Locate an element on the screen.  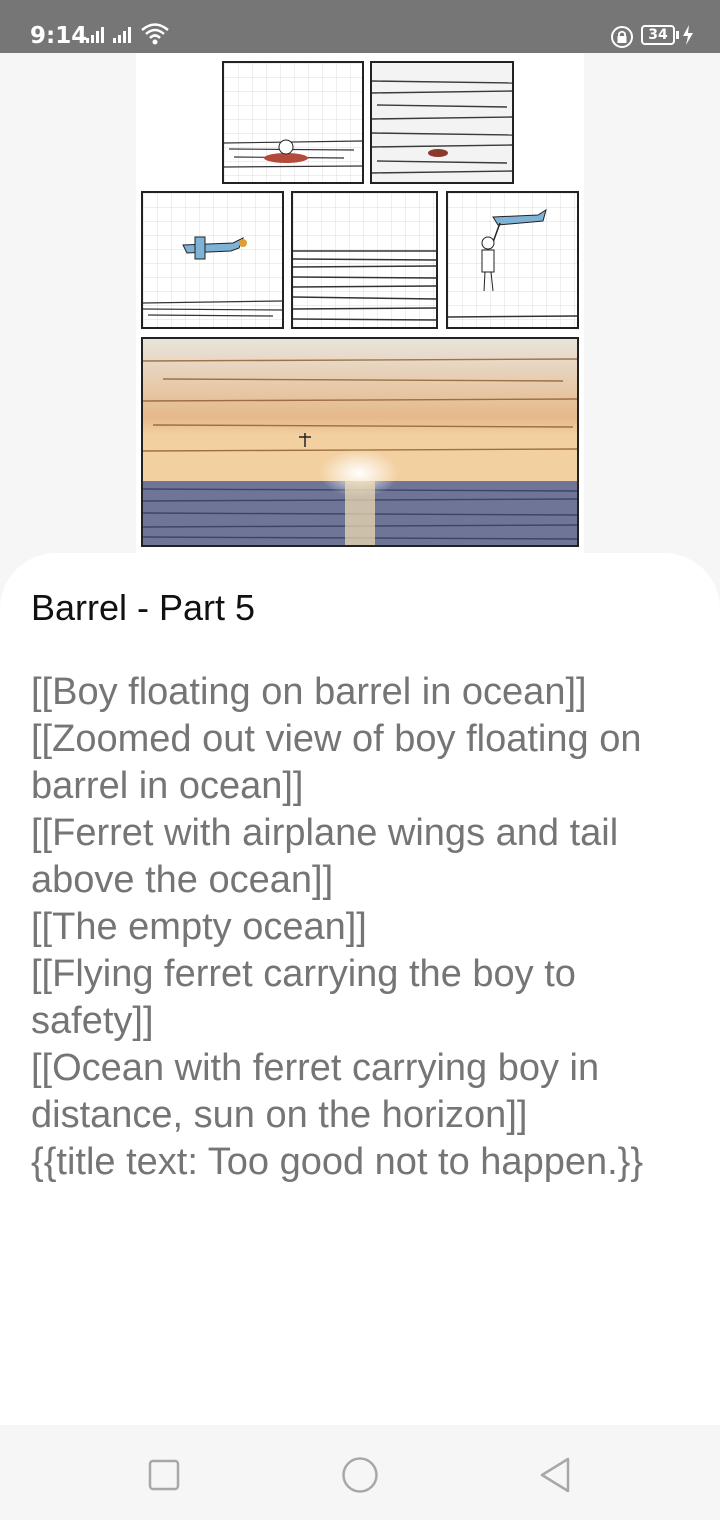
comic-panel-ferret-carrying-boy is located at coordinates (512, 260).